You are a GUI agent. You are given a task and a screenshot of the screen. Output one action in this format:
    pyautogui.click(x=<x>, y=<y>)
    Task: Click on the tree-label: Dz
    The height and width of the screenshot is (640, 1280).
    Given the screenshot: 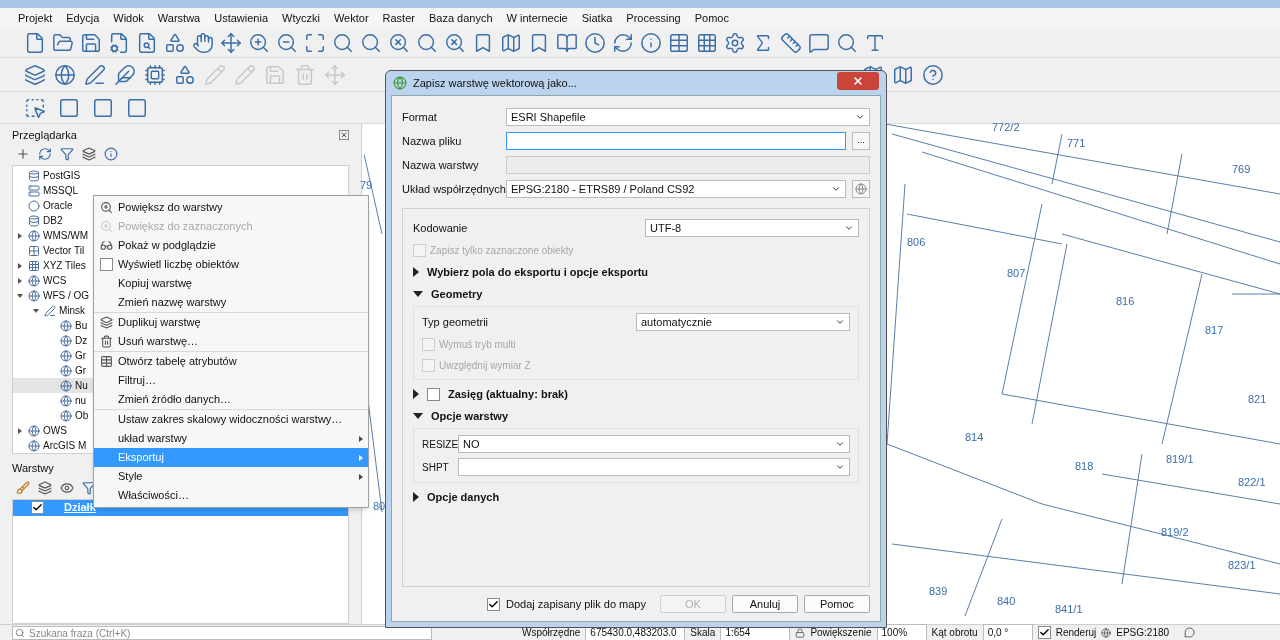 What is the action you would take?
    pyautogui.click(x=81, y=341)
    